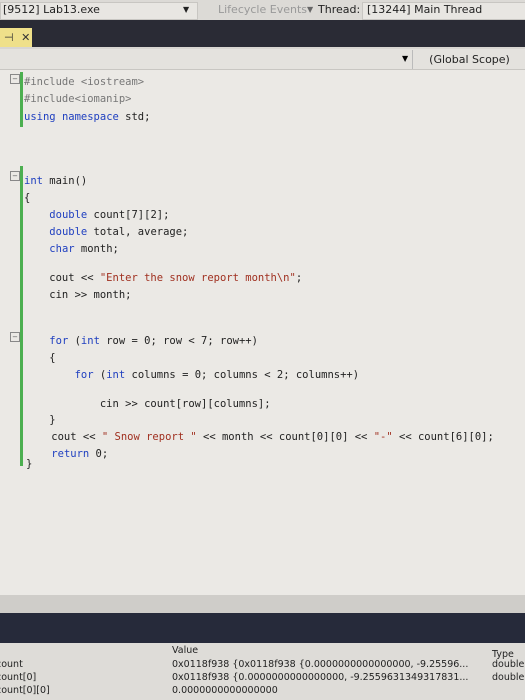 Image resolution: width=525 pixels, height=700 pixels. Describe the element at coordinates (56, 181) in the screenshot. I see `code-line: int main()` at that location.